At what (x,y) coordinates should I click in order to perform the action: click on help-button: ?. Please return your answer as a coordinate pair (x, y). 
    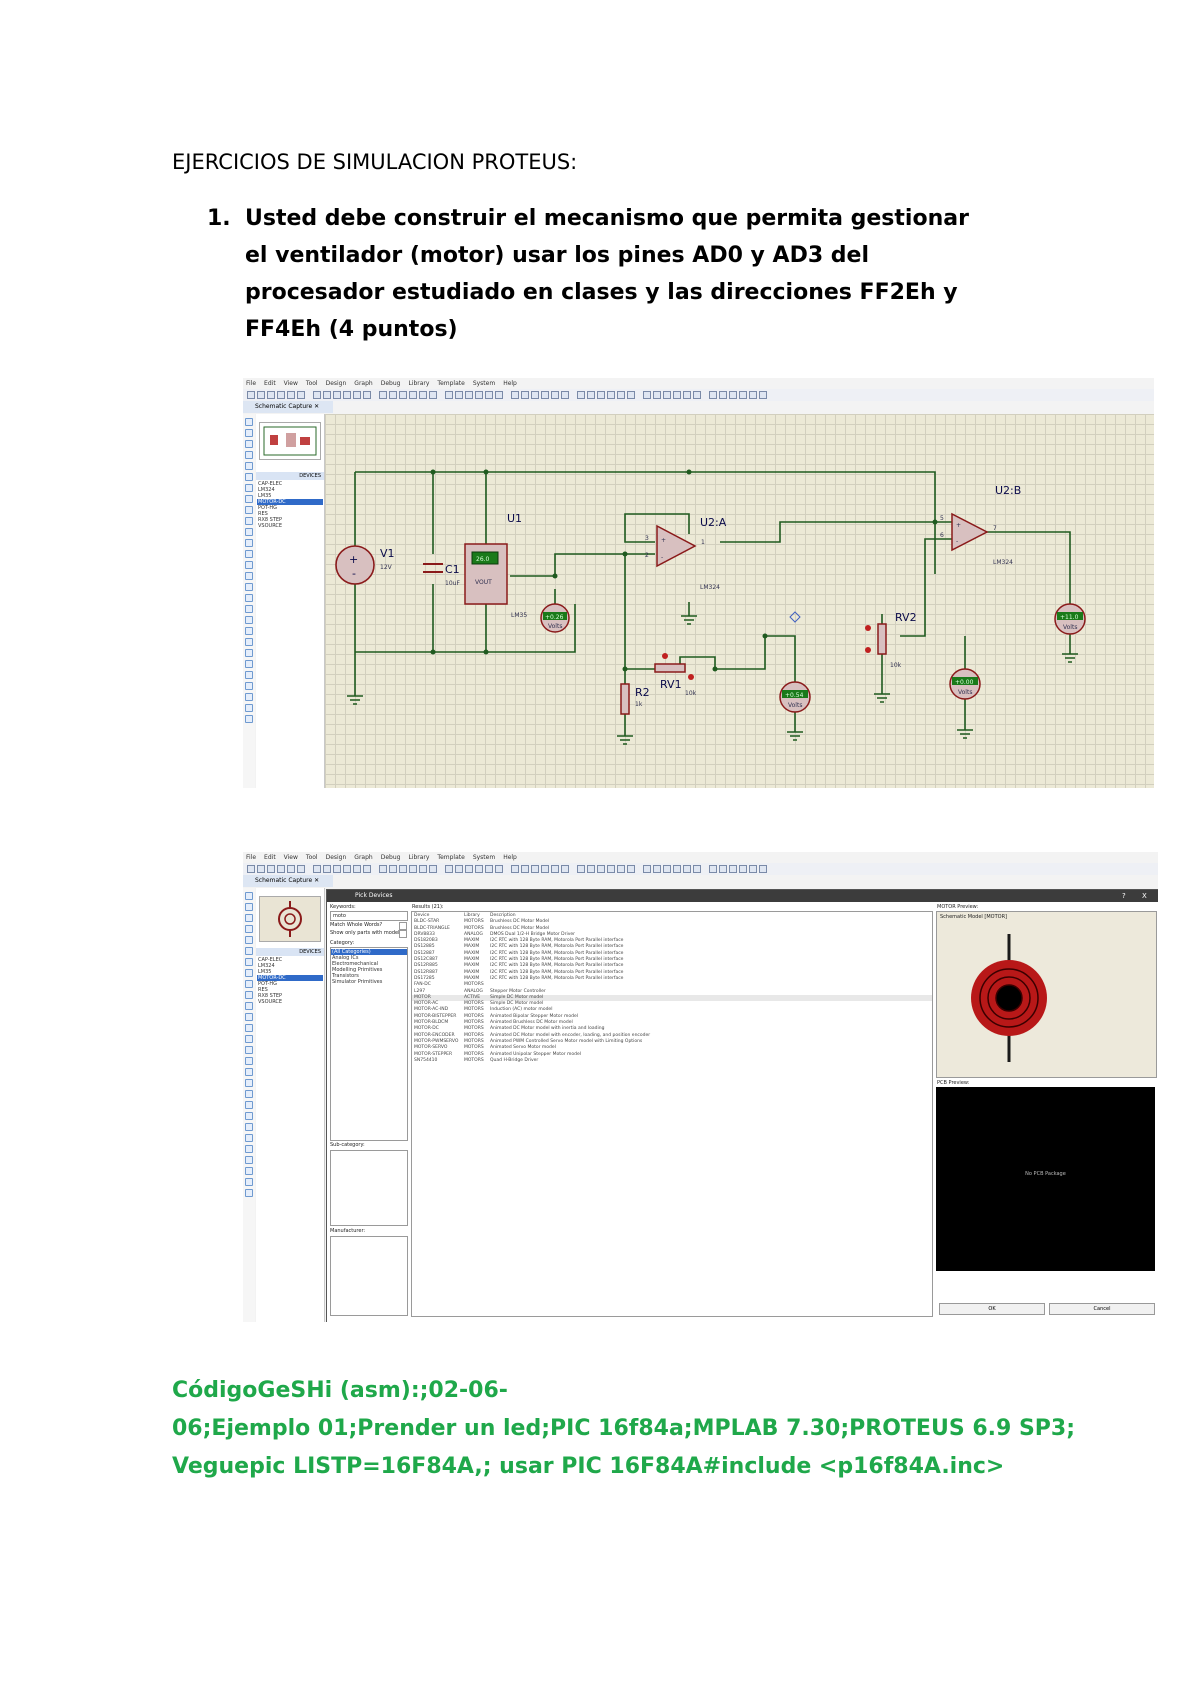
    Looking at the image, I should click on (1124, 896).